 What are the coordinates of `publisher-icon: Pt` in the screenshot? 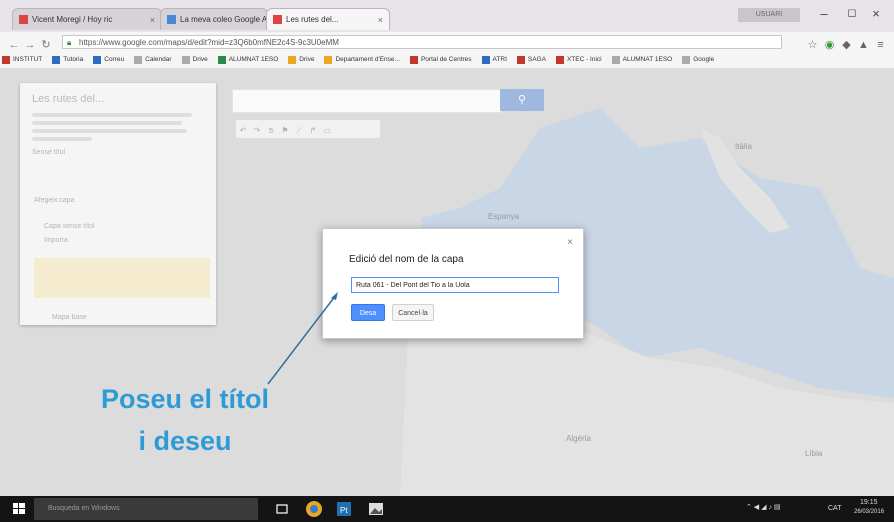 It's located at (344, 509).